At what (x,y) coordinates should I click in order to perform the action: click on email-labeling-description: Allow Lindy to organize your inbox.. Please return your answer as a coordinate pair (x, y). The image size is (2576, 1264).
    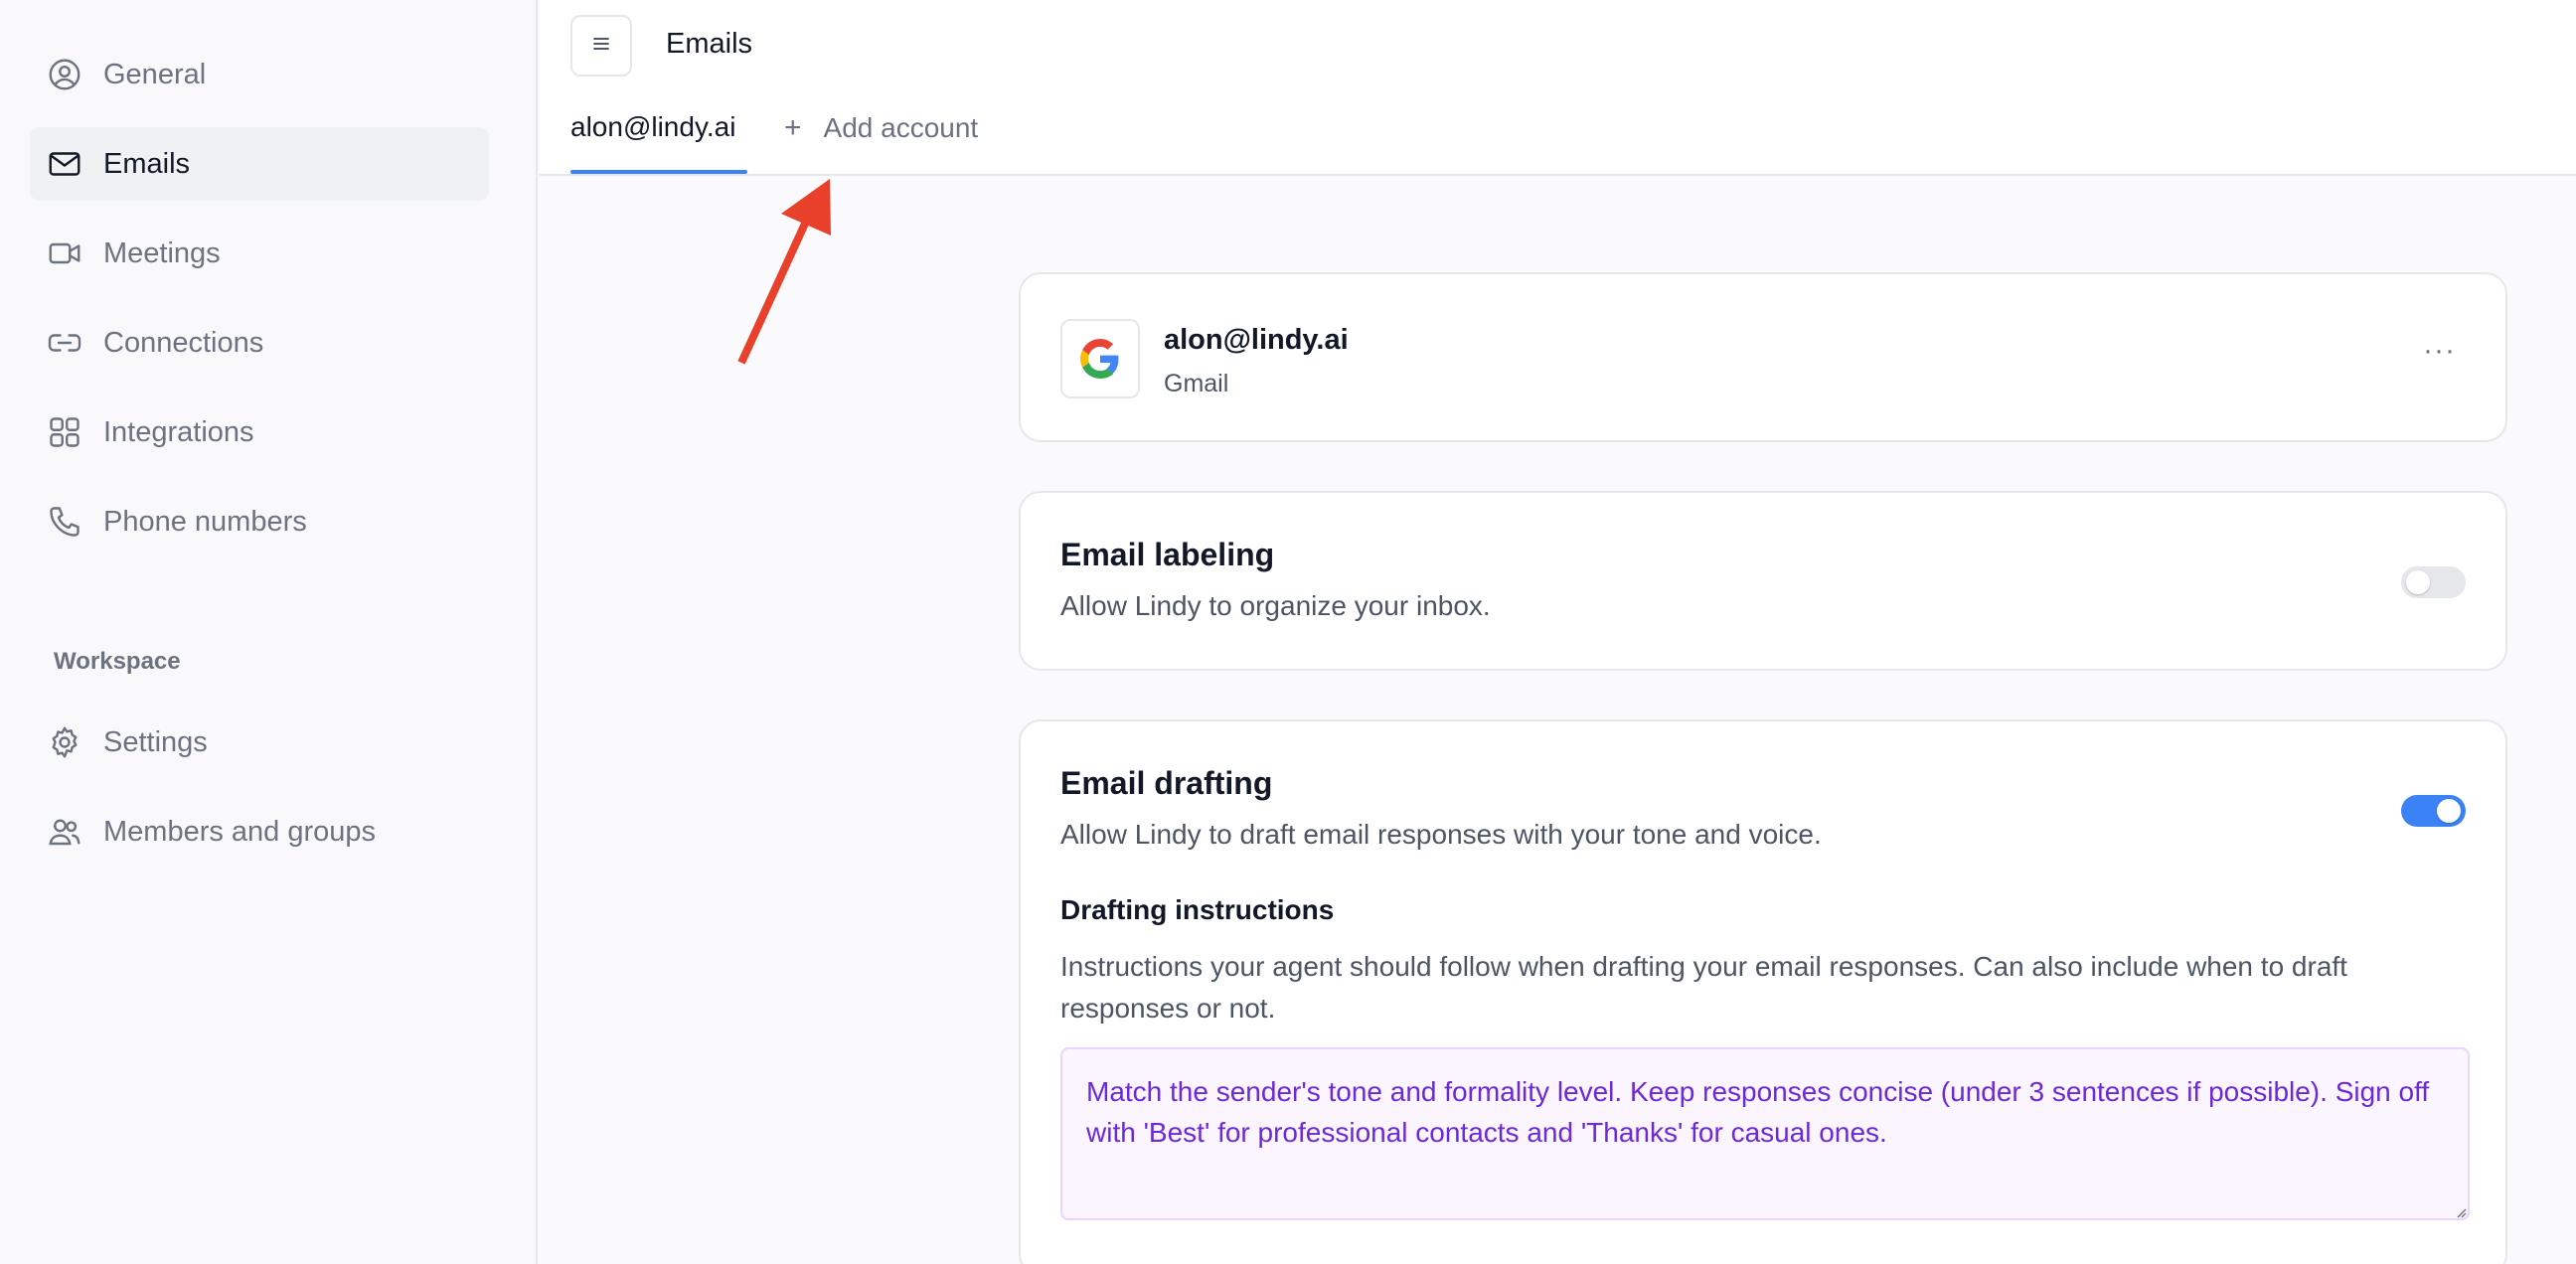
    Looking at the image, I should click on (1275, 605).